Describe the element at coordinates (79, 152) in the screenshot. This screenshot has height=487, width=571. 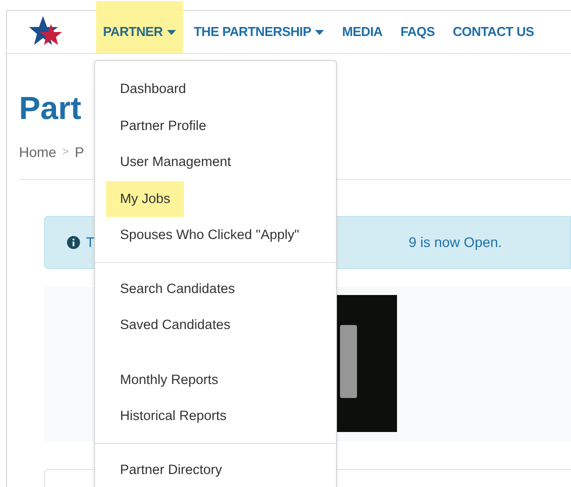
I see `breadcrumb-link: P` at that location.